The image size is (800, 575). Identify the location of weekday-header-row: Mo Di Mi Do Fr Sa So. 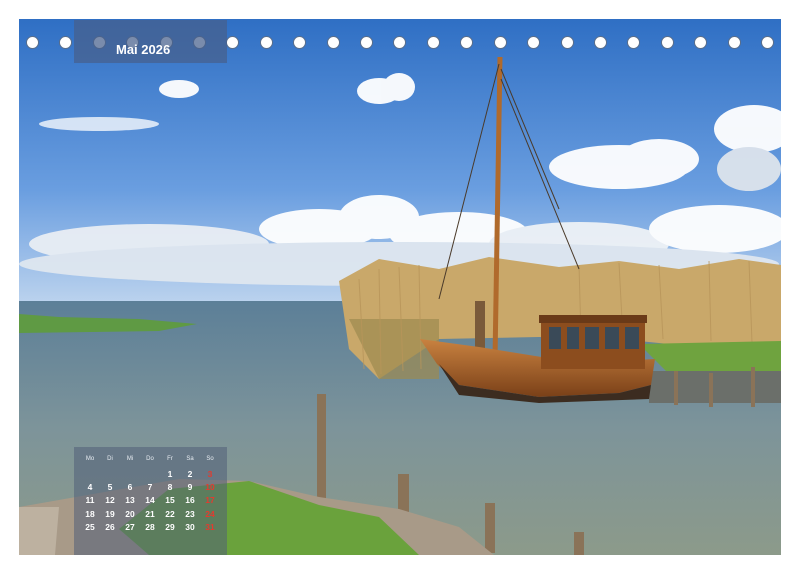
(150, 459).